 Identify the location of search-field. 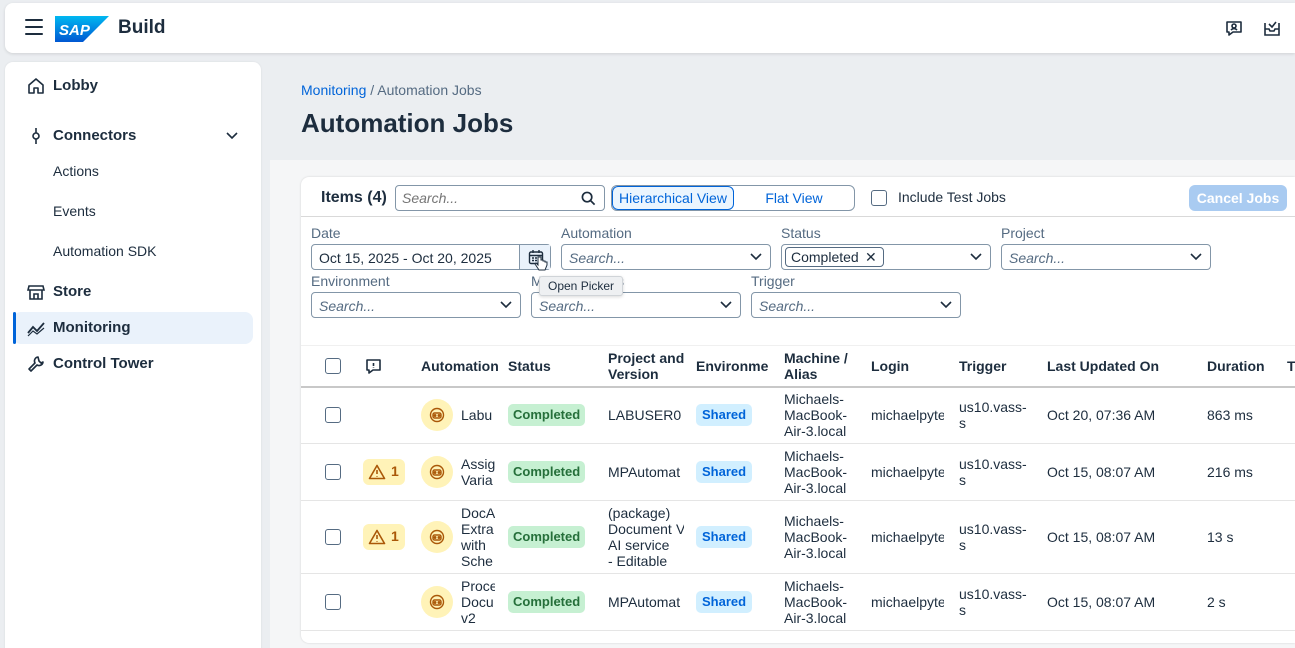
(500, 198).